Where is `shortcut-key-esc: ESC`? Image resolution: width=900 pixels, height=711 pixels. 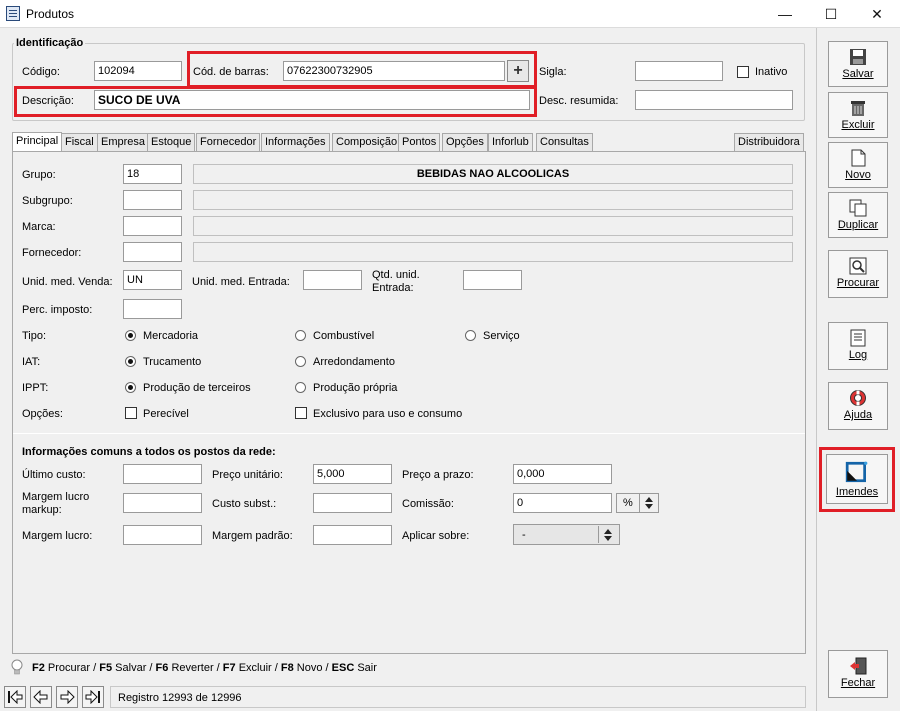 shortcut-key-esc: ESC is located at coordinates (343, 668).